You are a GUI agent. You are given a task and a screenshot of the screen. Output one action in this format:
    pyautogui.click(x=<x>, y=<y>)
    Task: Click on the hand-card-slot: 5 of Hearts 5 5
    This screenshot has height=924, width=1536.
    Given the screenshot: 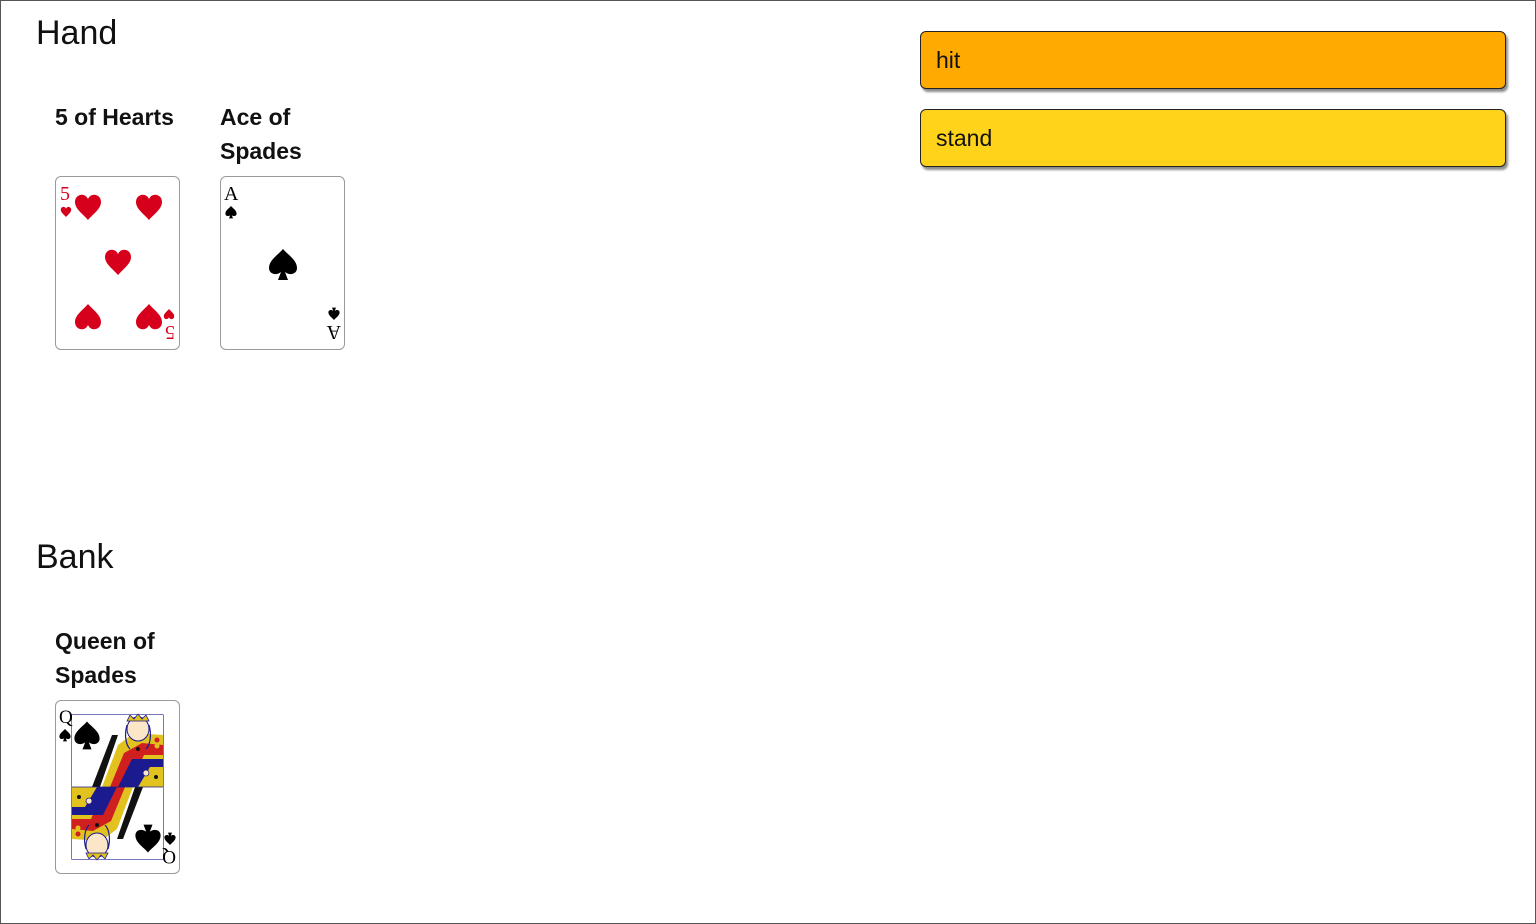 What is the action you would take?
    pyautogui.click(x=120, y=225)
    